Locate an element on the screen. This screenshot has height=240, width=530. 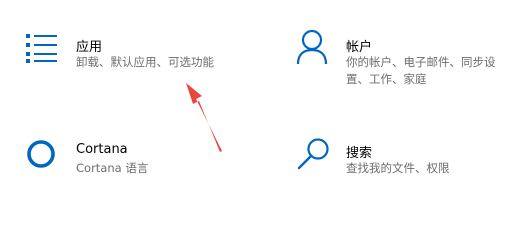
cortana-title: Cortana is located at coordinates (102, 149).